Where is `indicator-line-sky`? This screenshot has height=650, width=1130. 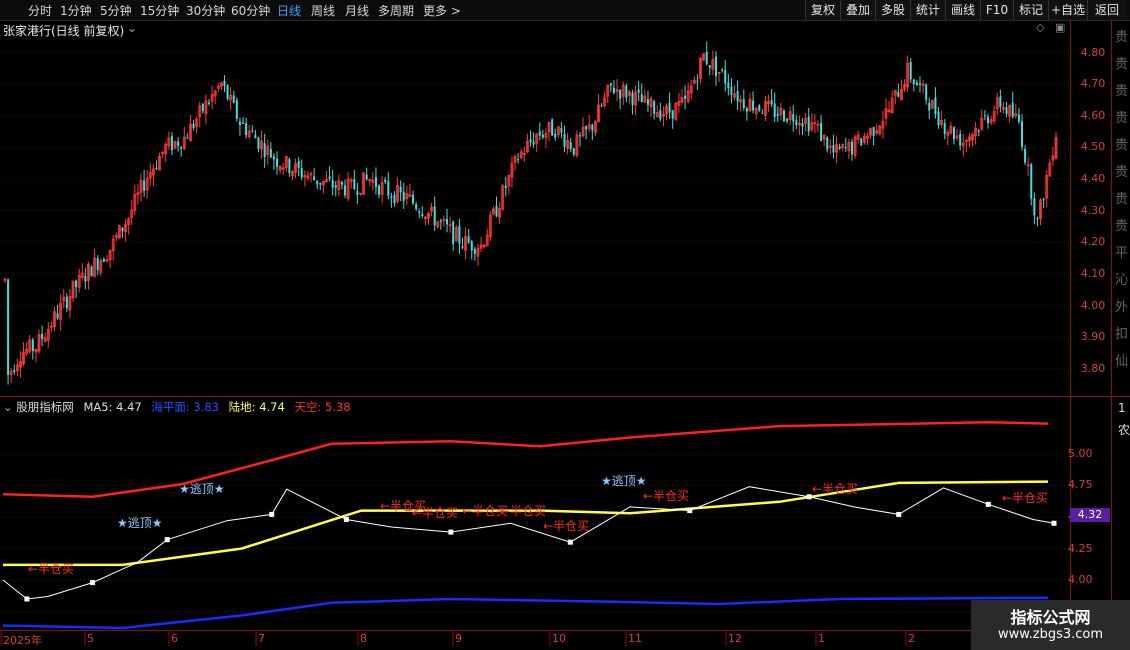
indicator-line-sky is located at coordinates (525, 460).